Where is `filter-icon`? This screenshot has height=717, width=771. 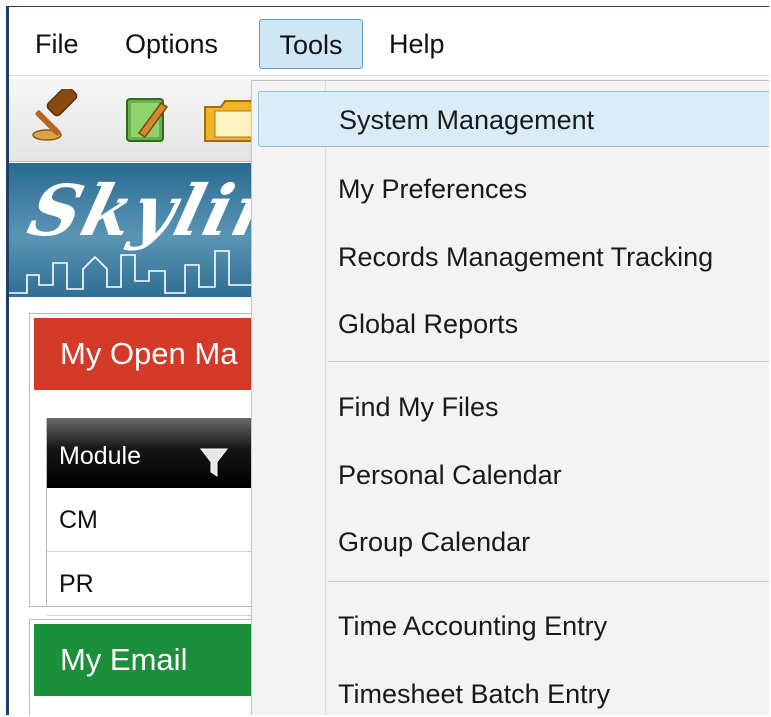 filter-icon is located at coordinates (214, 455).